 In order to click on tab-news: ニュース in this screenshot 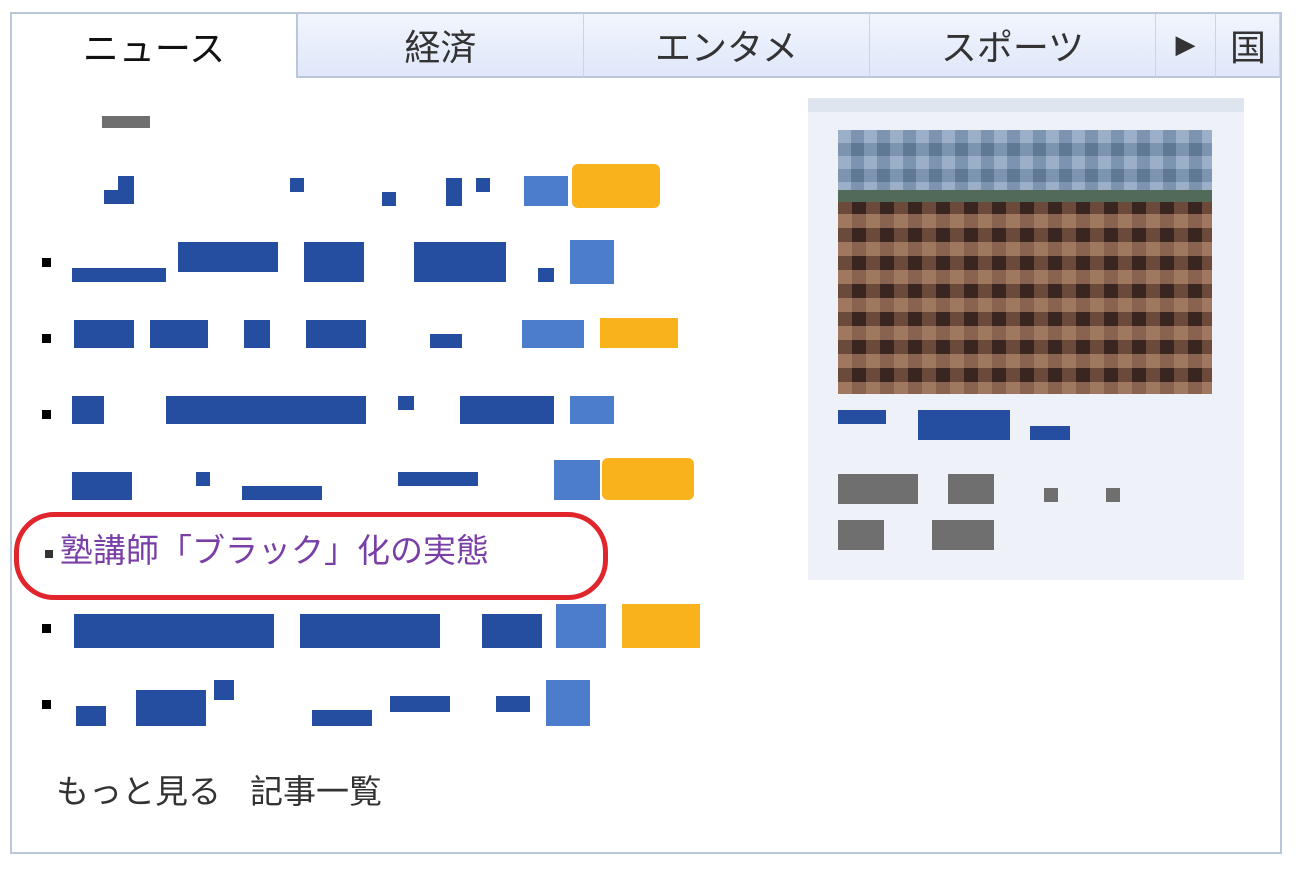, I will do `click(155, 46)`.